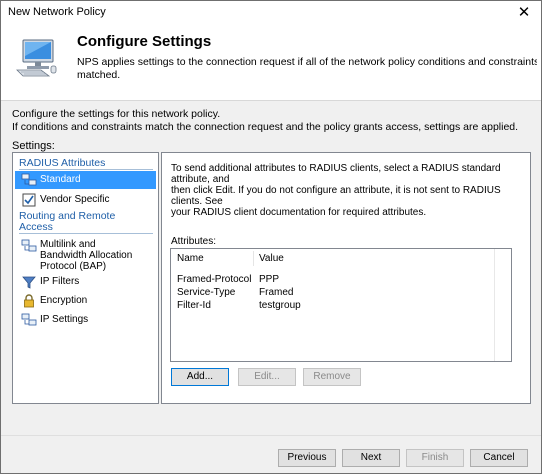 The image size is (542, 474). What do you see at coordinates (36, 227) in the screenshot?
I see `group-label-line: Access` at bounding box center [36, 227].